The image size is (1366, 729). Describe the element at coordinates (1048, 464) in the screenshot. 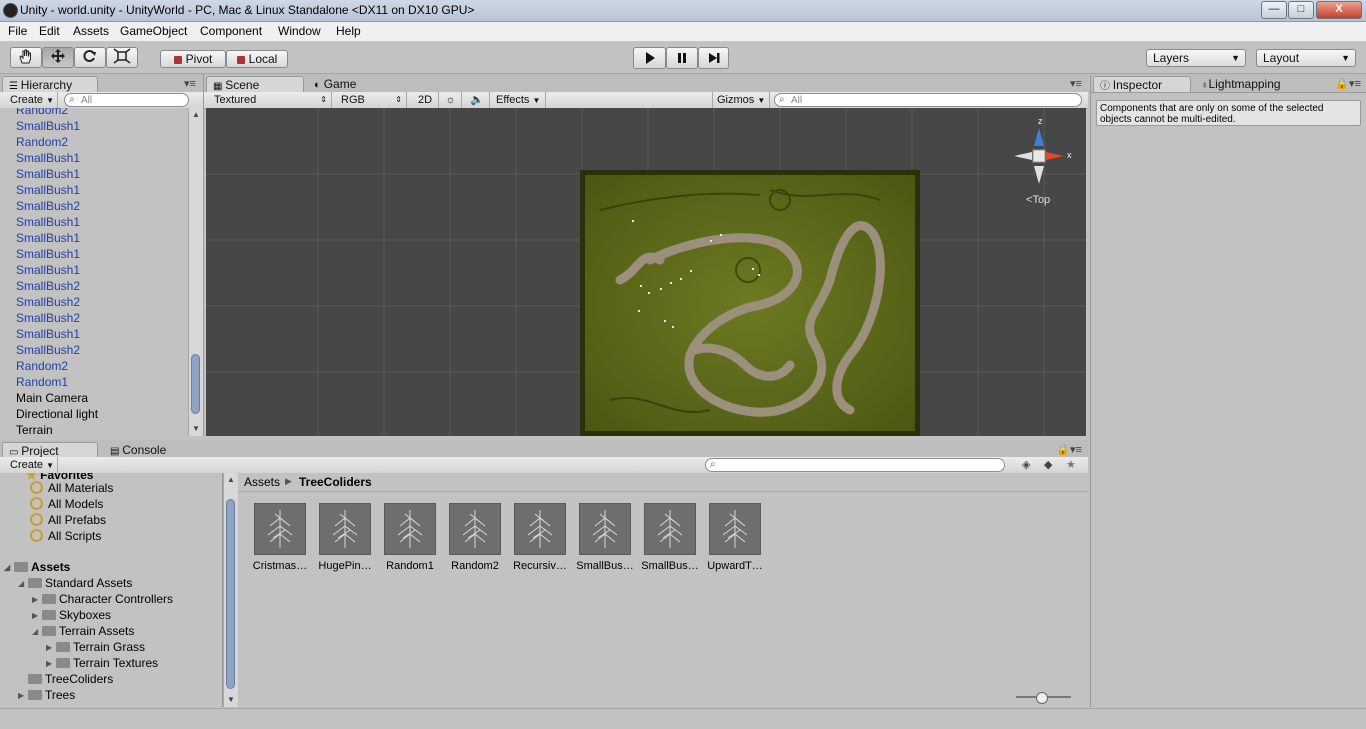

I see `filter-label-icon: ◆` at that location.